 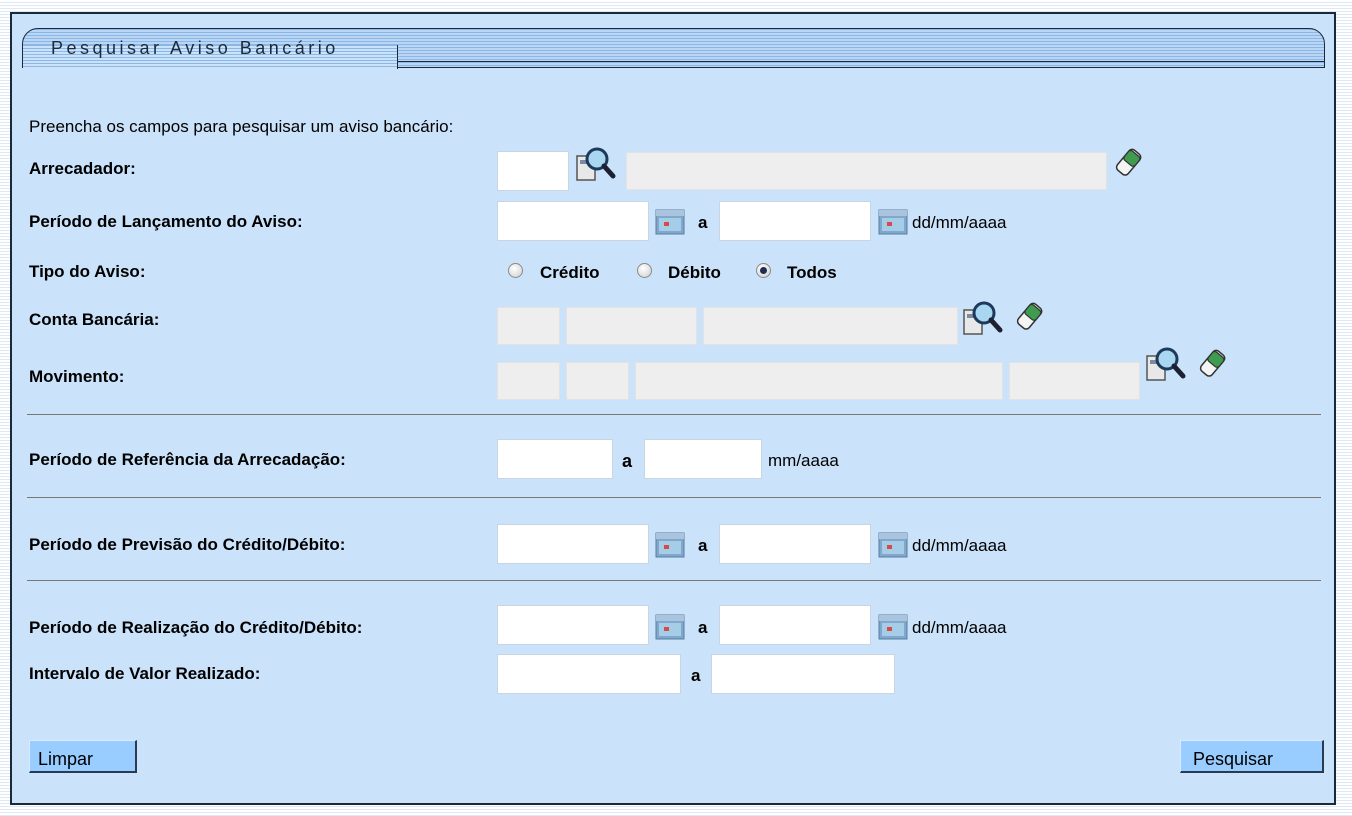 What do you see at coordinates (573, 544) in the screenshot?
I see `previsao-start-input` at bounding box center [573, 544].